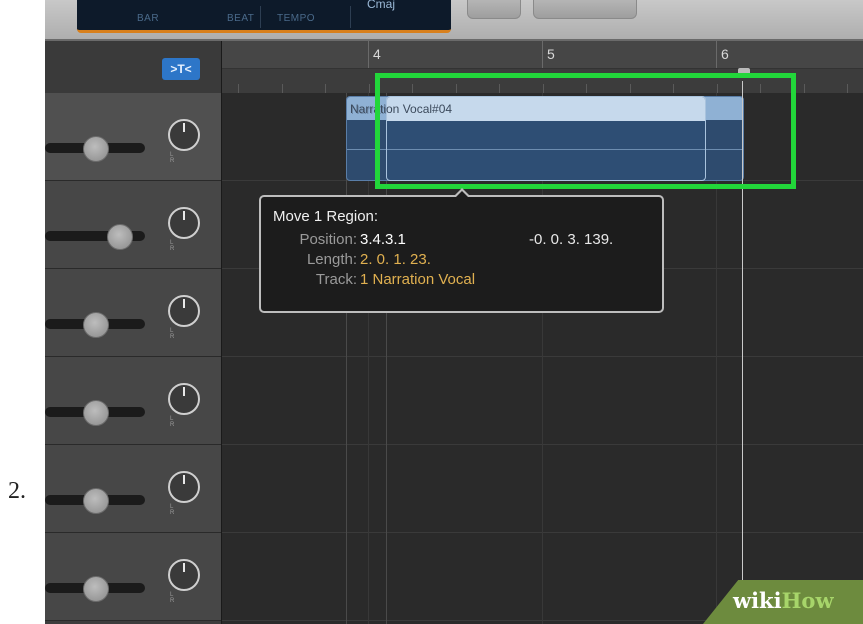  I want to click on tooltip-row-value: 3.4.3.1, so click(383, 239).